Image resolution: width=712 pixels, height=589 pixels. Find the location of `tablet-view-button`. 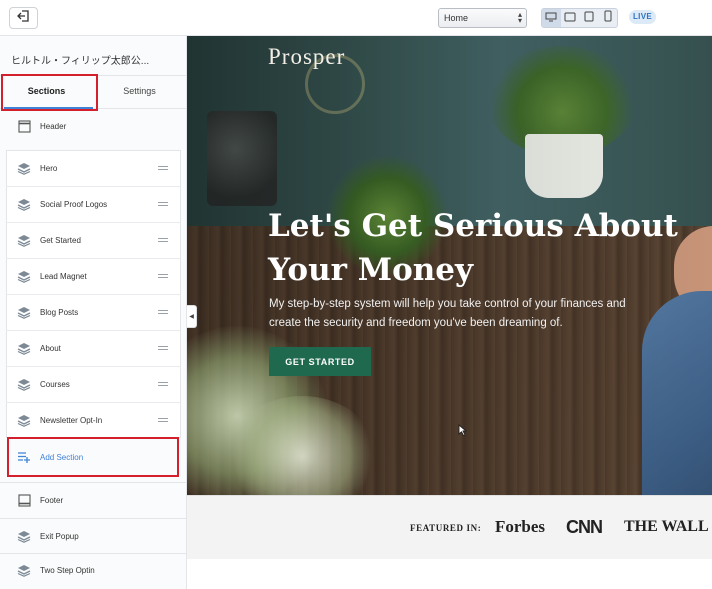

tablet-view-button is located at coordinates (589, 18).